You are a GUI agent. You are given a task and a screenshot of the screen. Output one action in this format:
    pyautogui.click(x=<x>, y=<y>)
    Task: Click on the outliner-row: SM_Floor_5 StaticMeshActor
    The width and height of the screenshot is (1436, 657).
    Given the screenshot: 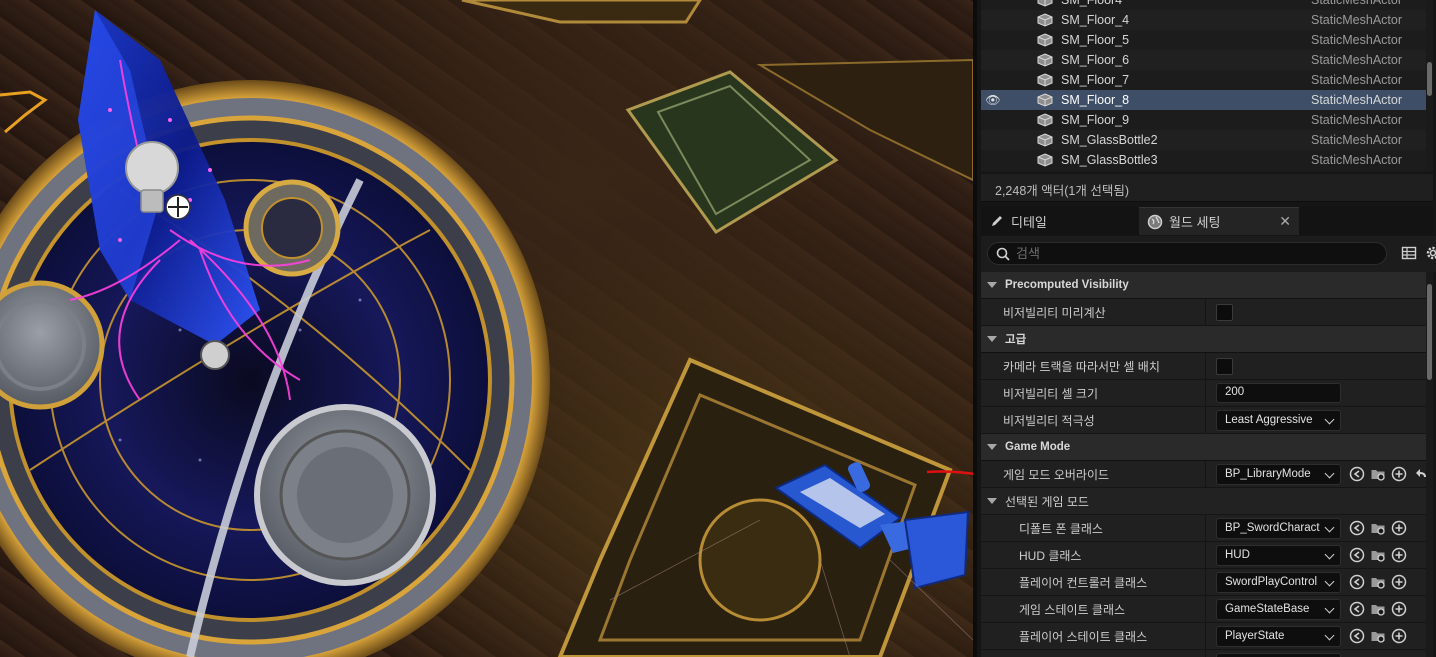 What is the action you would take?
    pyautogui.click(x=1207, y=40)
    